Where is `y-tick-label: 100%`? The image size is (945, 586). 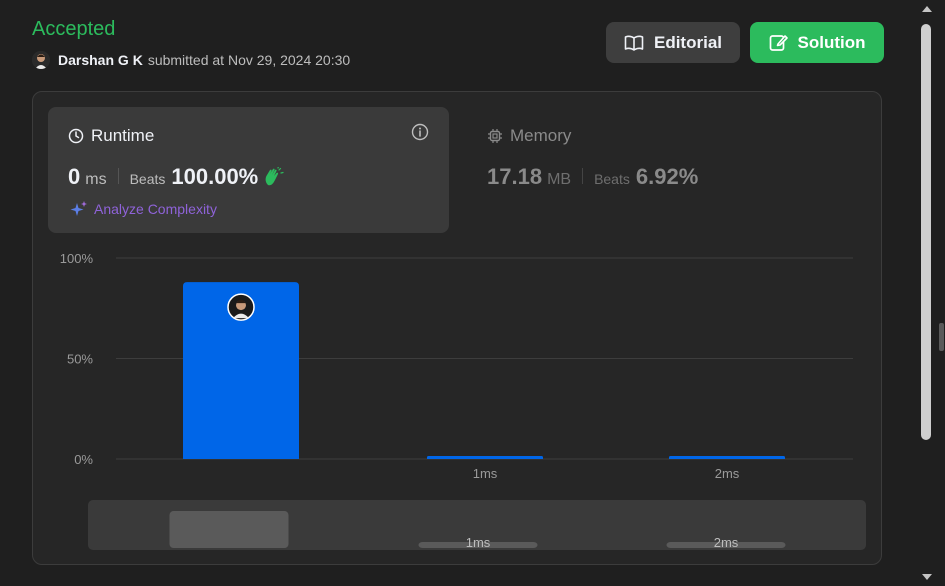 y-tick-label: 100% is located at coordinates (77, 258).